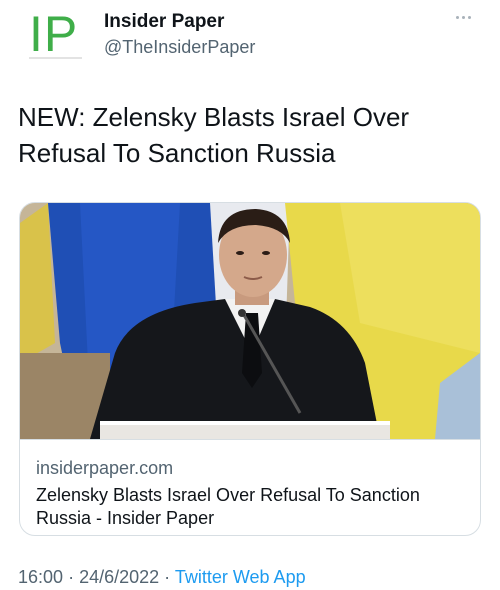  Describe the element at coordinates (104, 468) in the screenshot. I see `card-domain: insiderpaper.com` at that location.